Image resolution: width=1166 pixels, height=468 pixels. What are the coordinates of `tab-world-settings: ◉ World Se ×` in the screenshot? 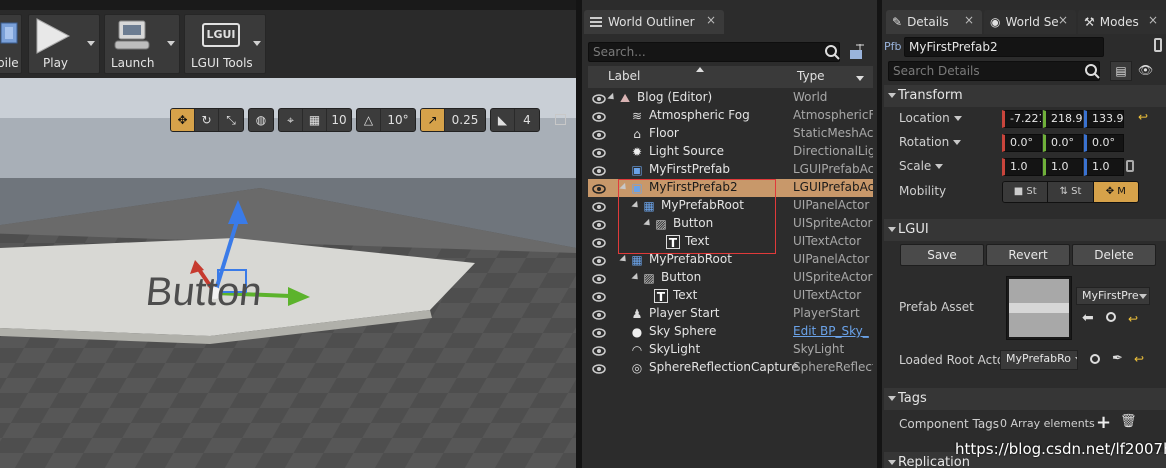 It's located at (1030, 22).